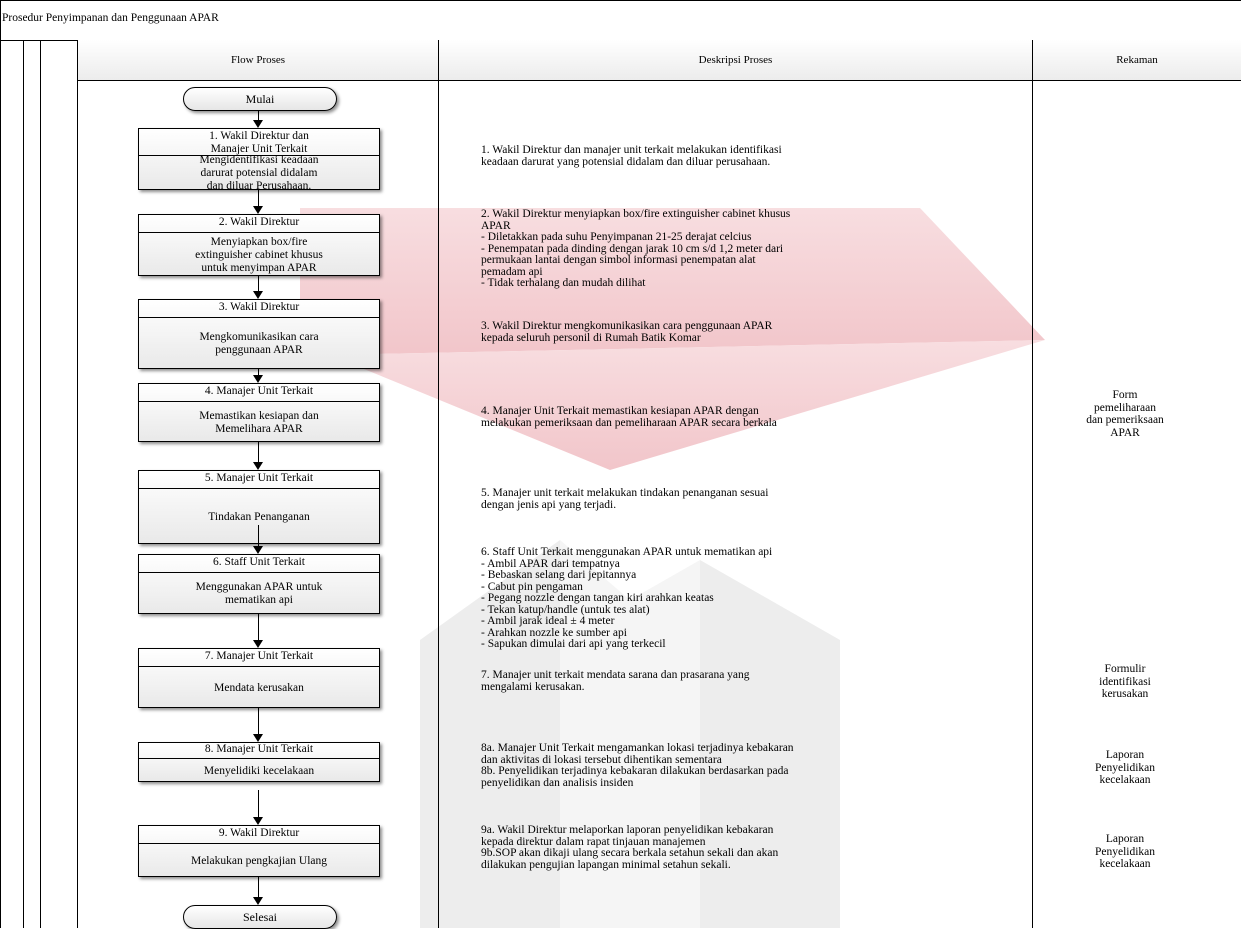 This screenshot has width=1241, height=929. What do you see at coordinates (110, 18) in the screenshot?
I see `page-title: Prosedur Penyimpanan dan Penggunaan APAR` at bounding box center [110, 18].